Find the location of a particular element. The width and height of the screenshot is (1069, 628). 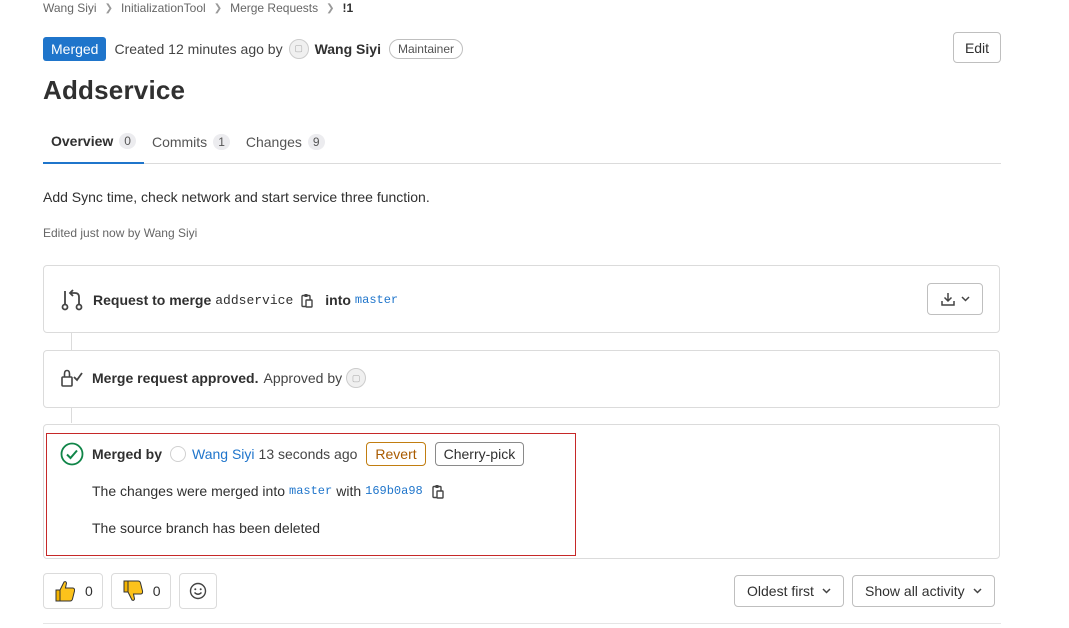

target-branch-link: master is located at coordinates (376, 300).